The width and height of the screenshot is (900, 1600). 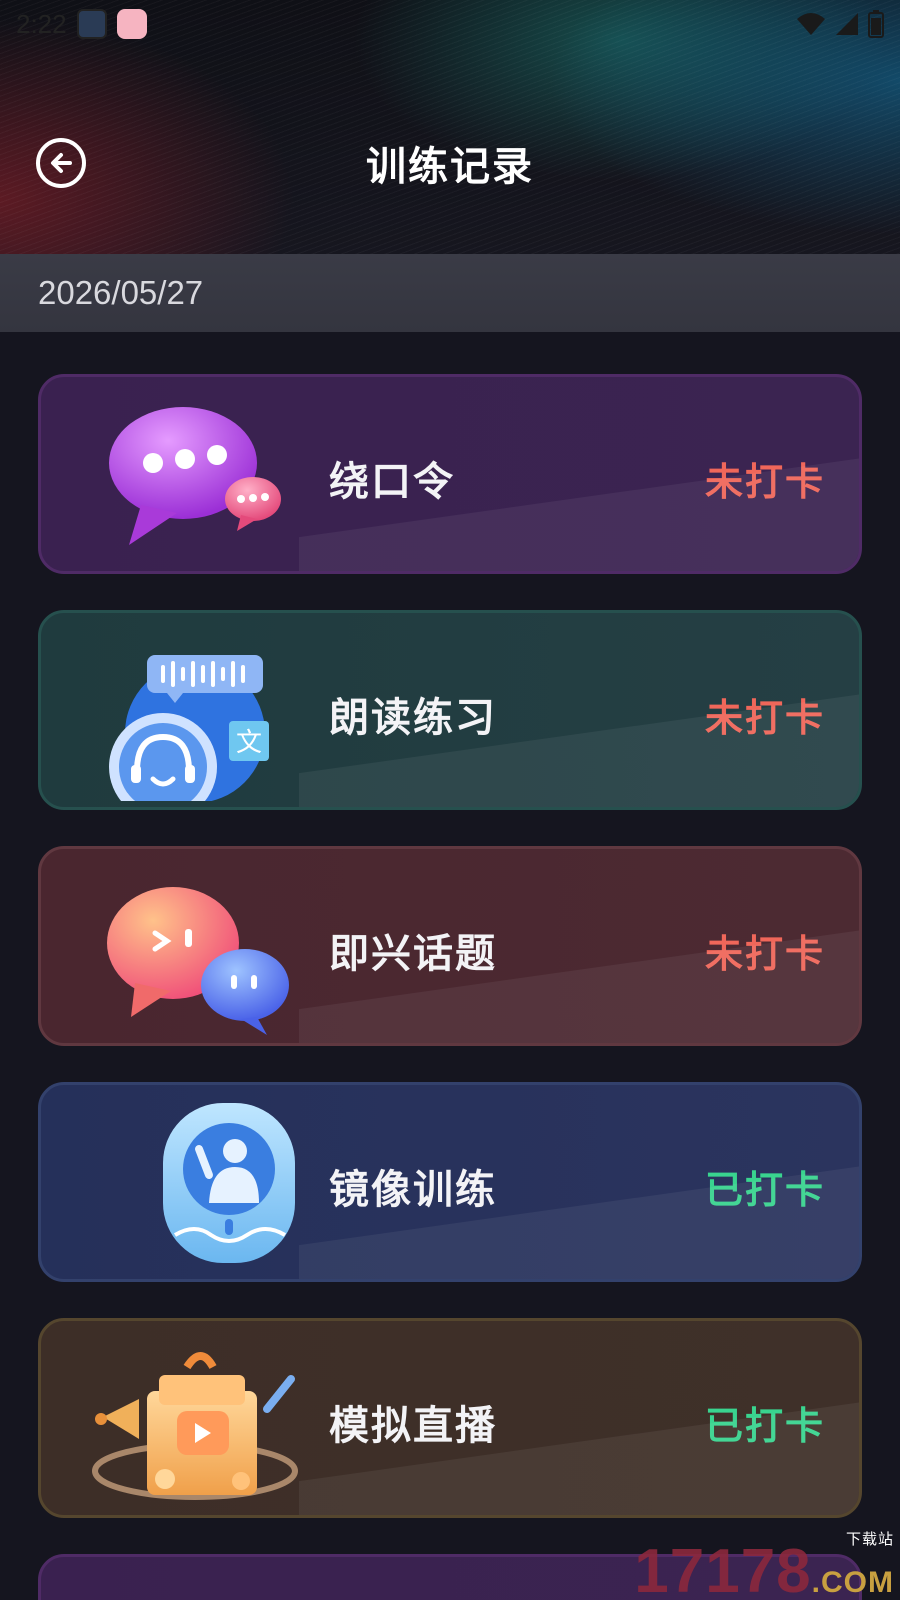 What do you see at coordinates (723, 1568) in the screenshot?
I see `watermark-brand: 17178` at bounding box center [723, 1568].